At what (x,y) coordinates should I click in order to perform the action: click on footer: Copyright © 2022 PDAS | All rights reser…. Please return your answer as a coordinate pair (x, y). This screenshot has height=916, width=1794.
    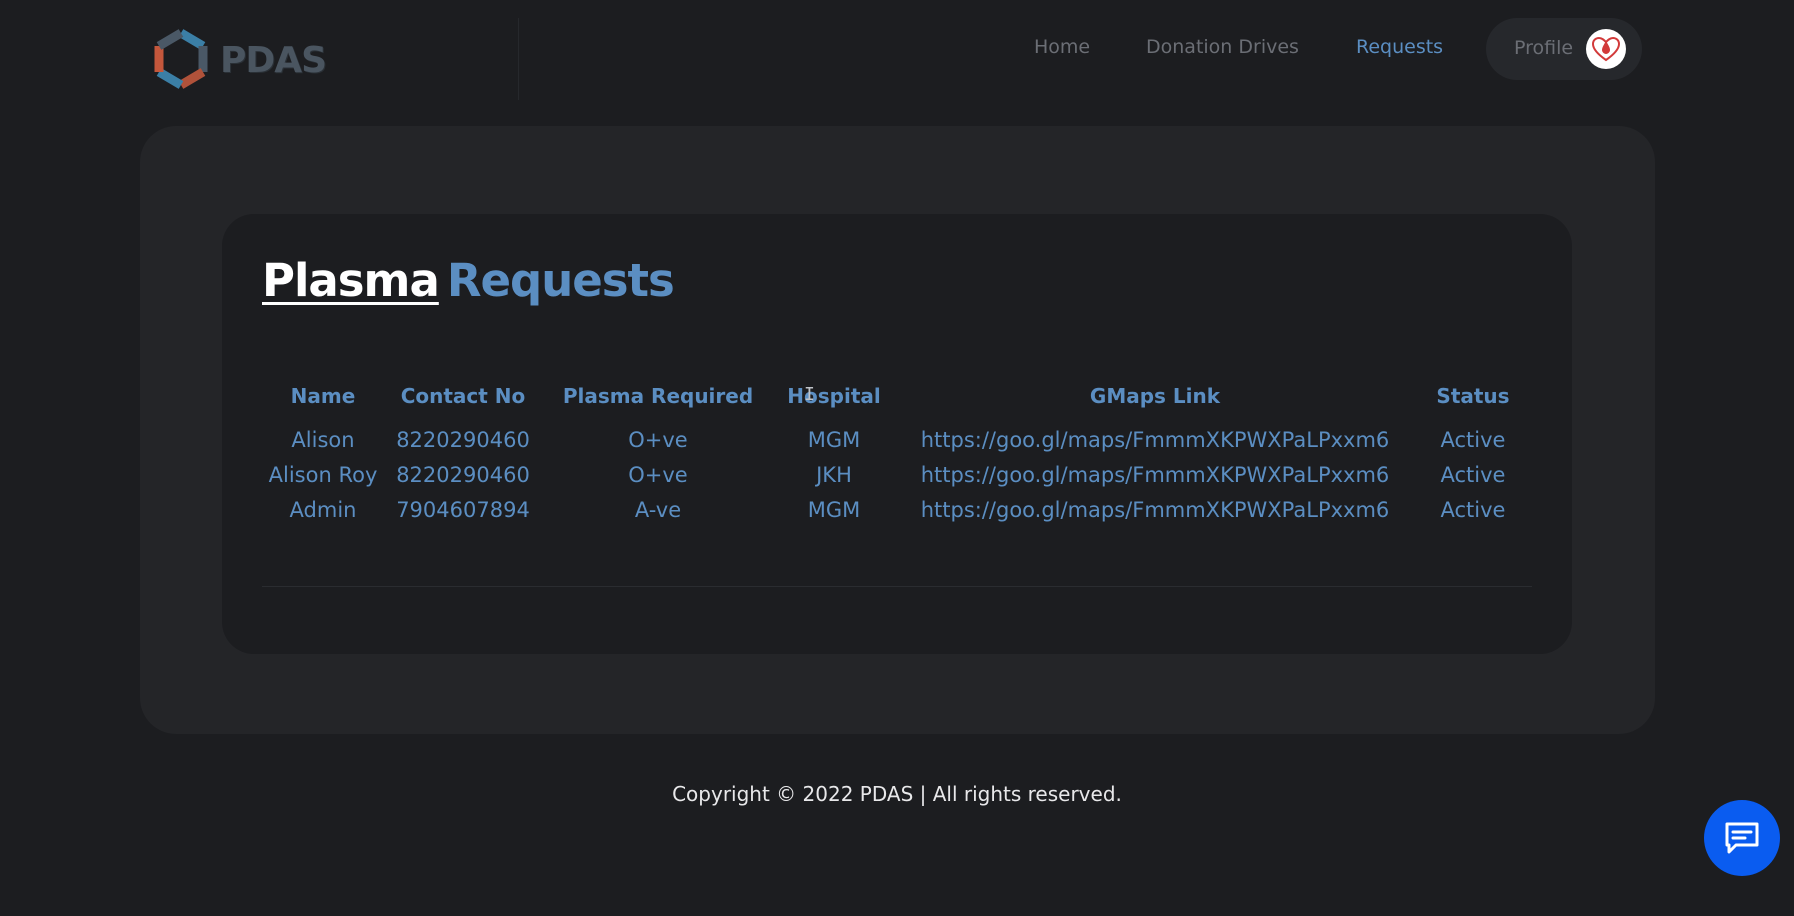
    Looking at the image, I should click on (897, 794).